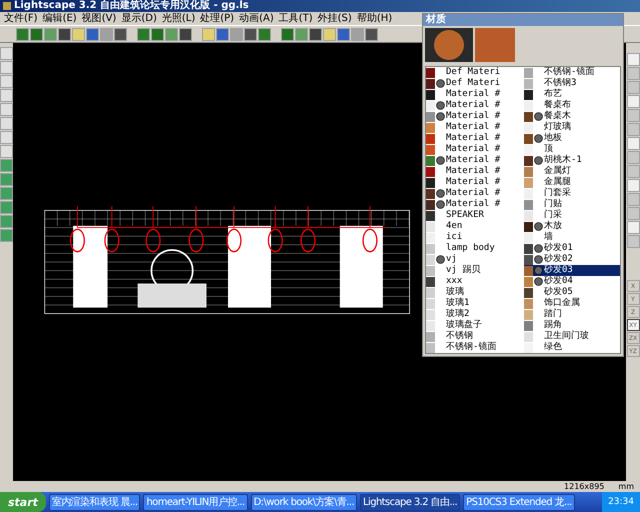 The height and width of the screenshot is (512, 640). What do you see at coordinates (179, 18) in the screenshot?
I see `menu-item: 光照(L)` at bounding box center [179, 18].